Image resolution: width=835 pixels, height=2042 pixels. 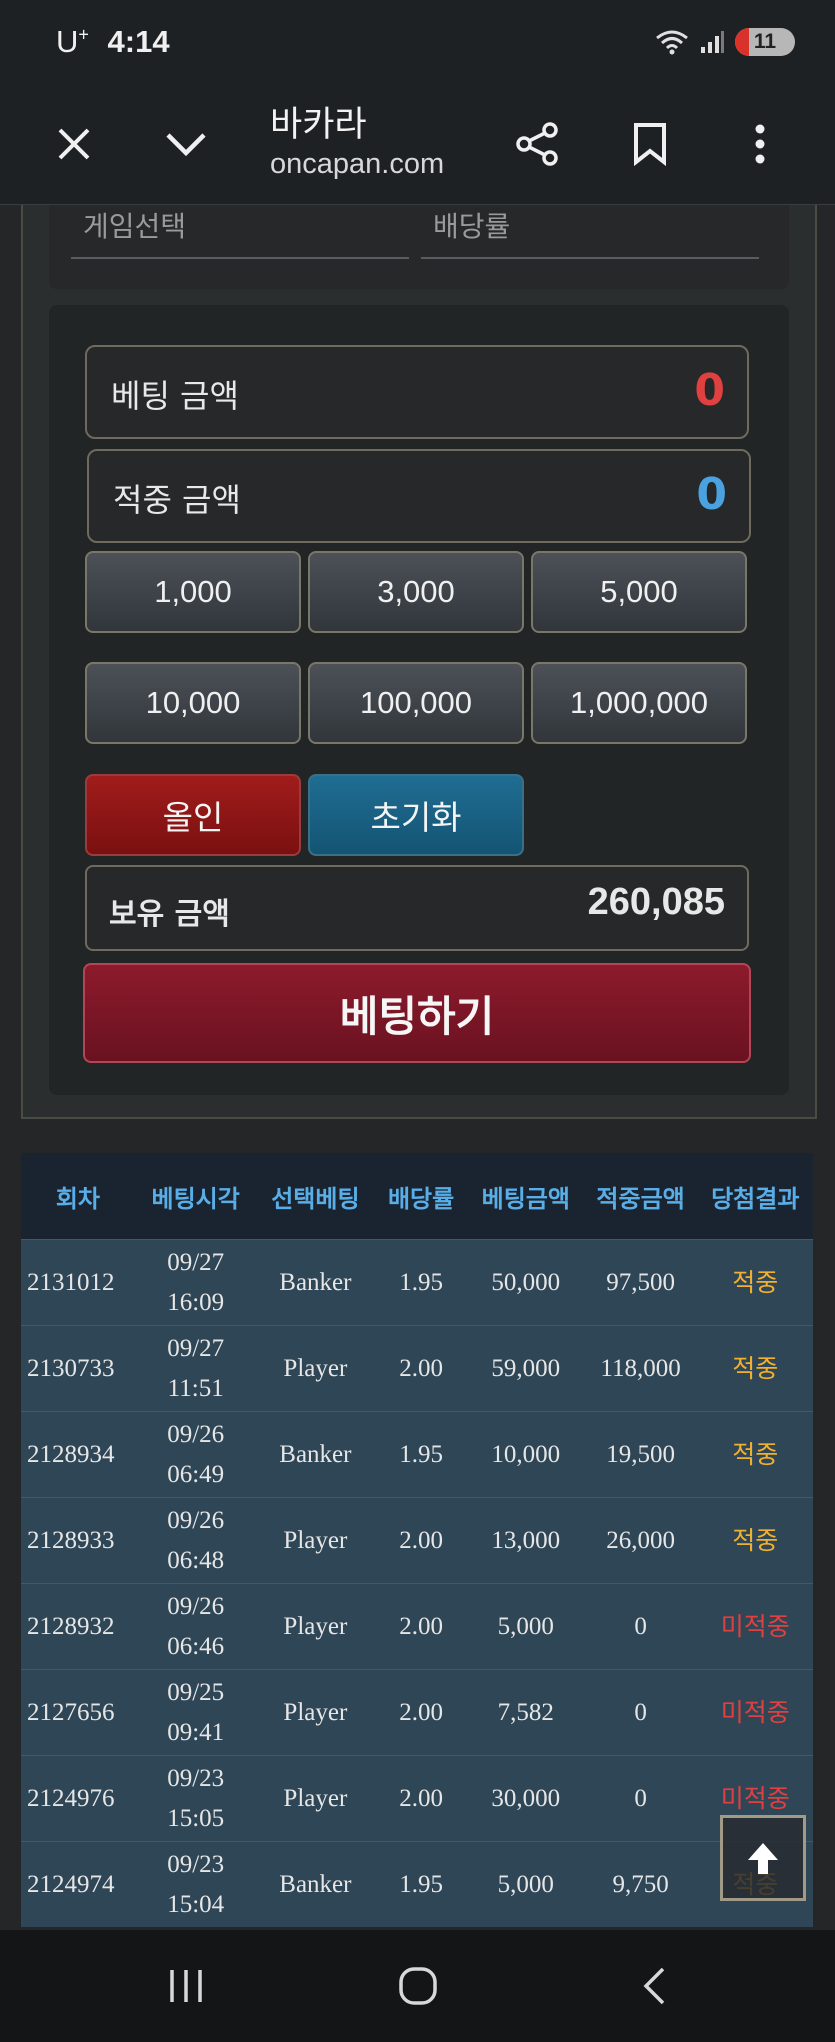 I want to click on bet-amount-label: 베팅 금액, so click(x=175, y=396).